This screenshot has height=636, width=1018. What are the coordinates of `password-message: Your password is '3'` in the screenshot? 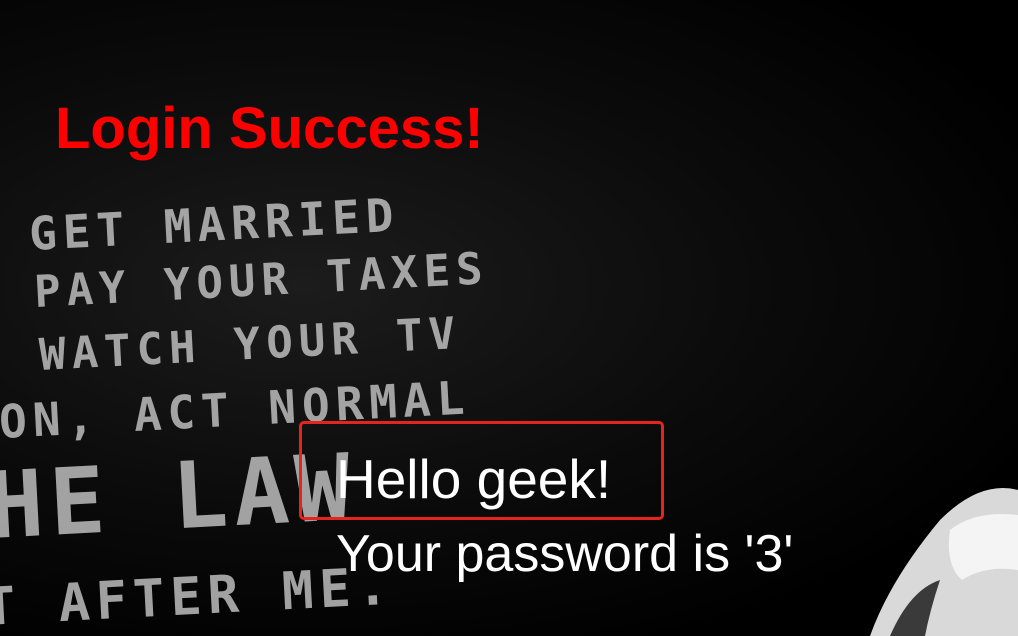 It's located at (565, 554).